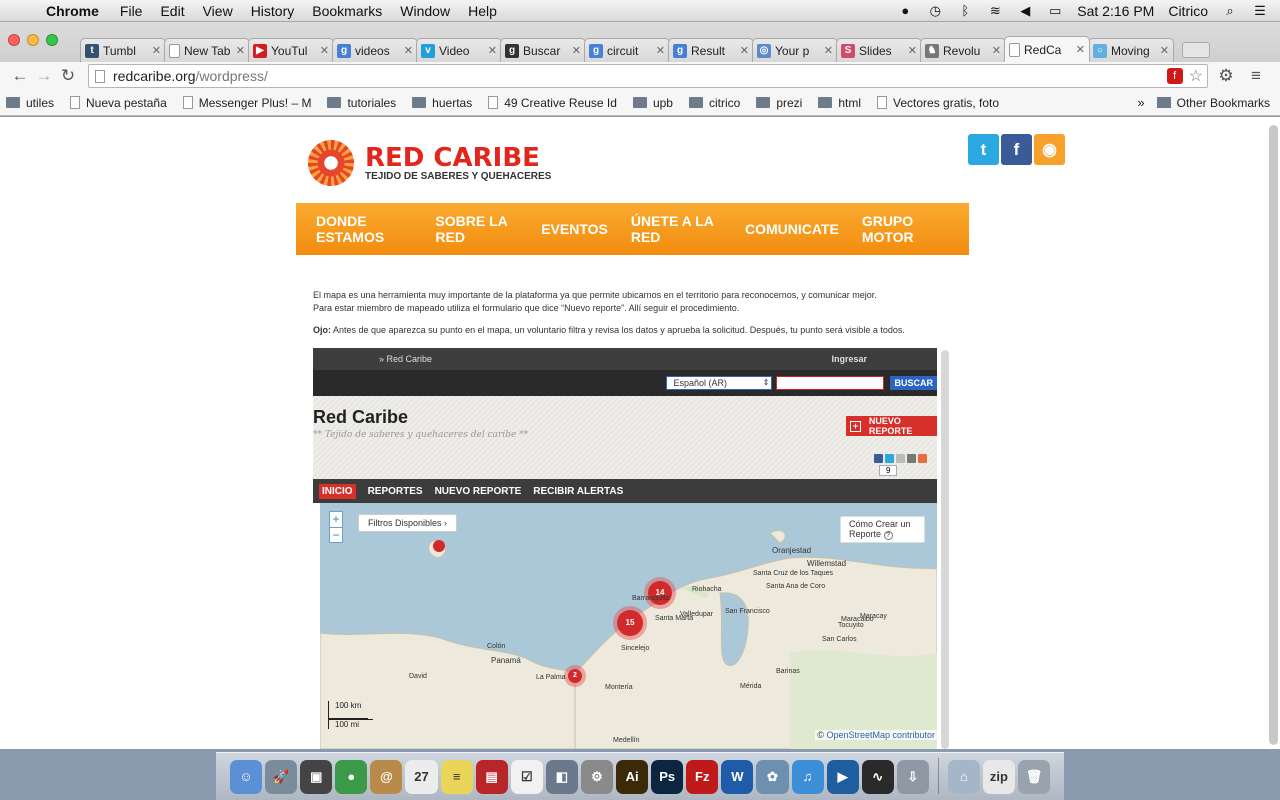 The height and width of the screenshot is (800, 1280). Describe the element at coordinates (630, 623) in the screenshot. I see `cluster-marker: 15` at that location.